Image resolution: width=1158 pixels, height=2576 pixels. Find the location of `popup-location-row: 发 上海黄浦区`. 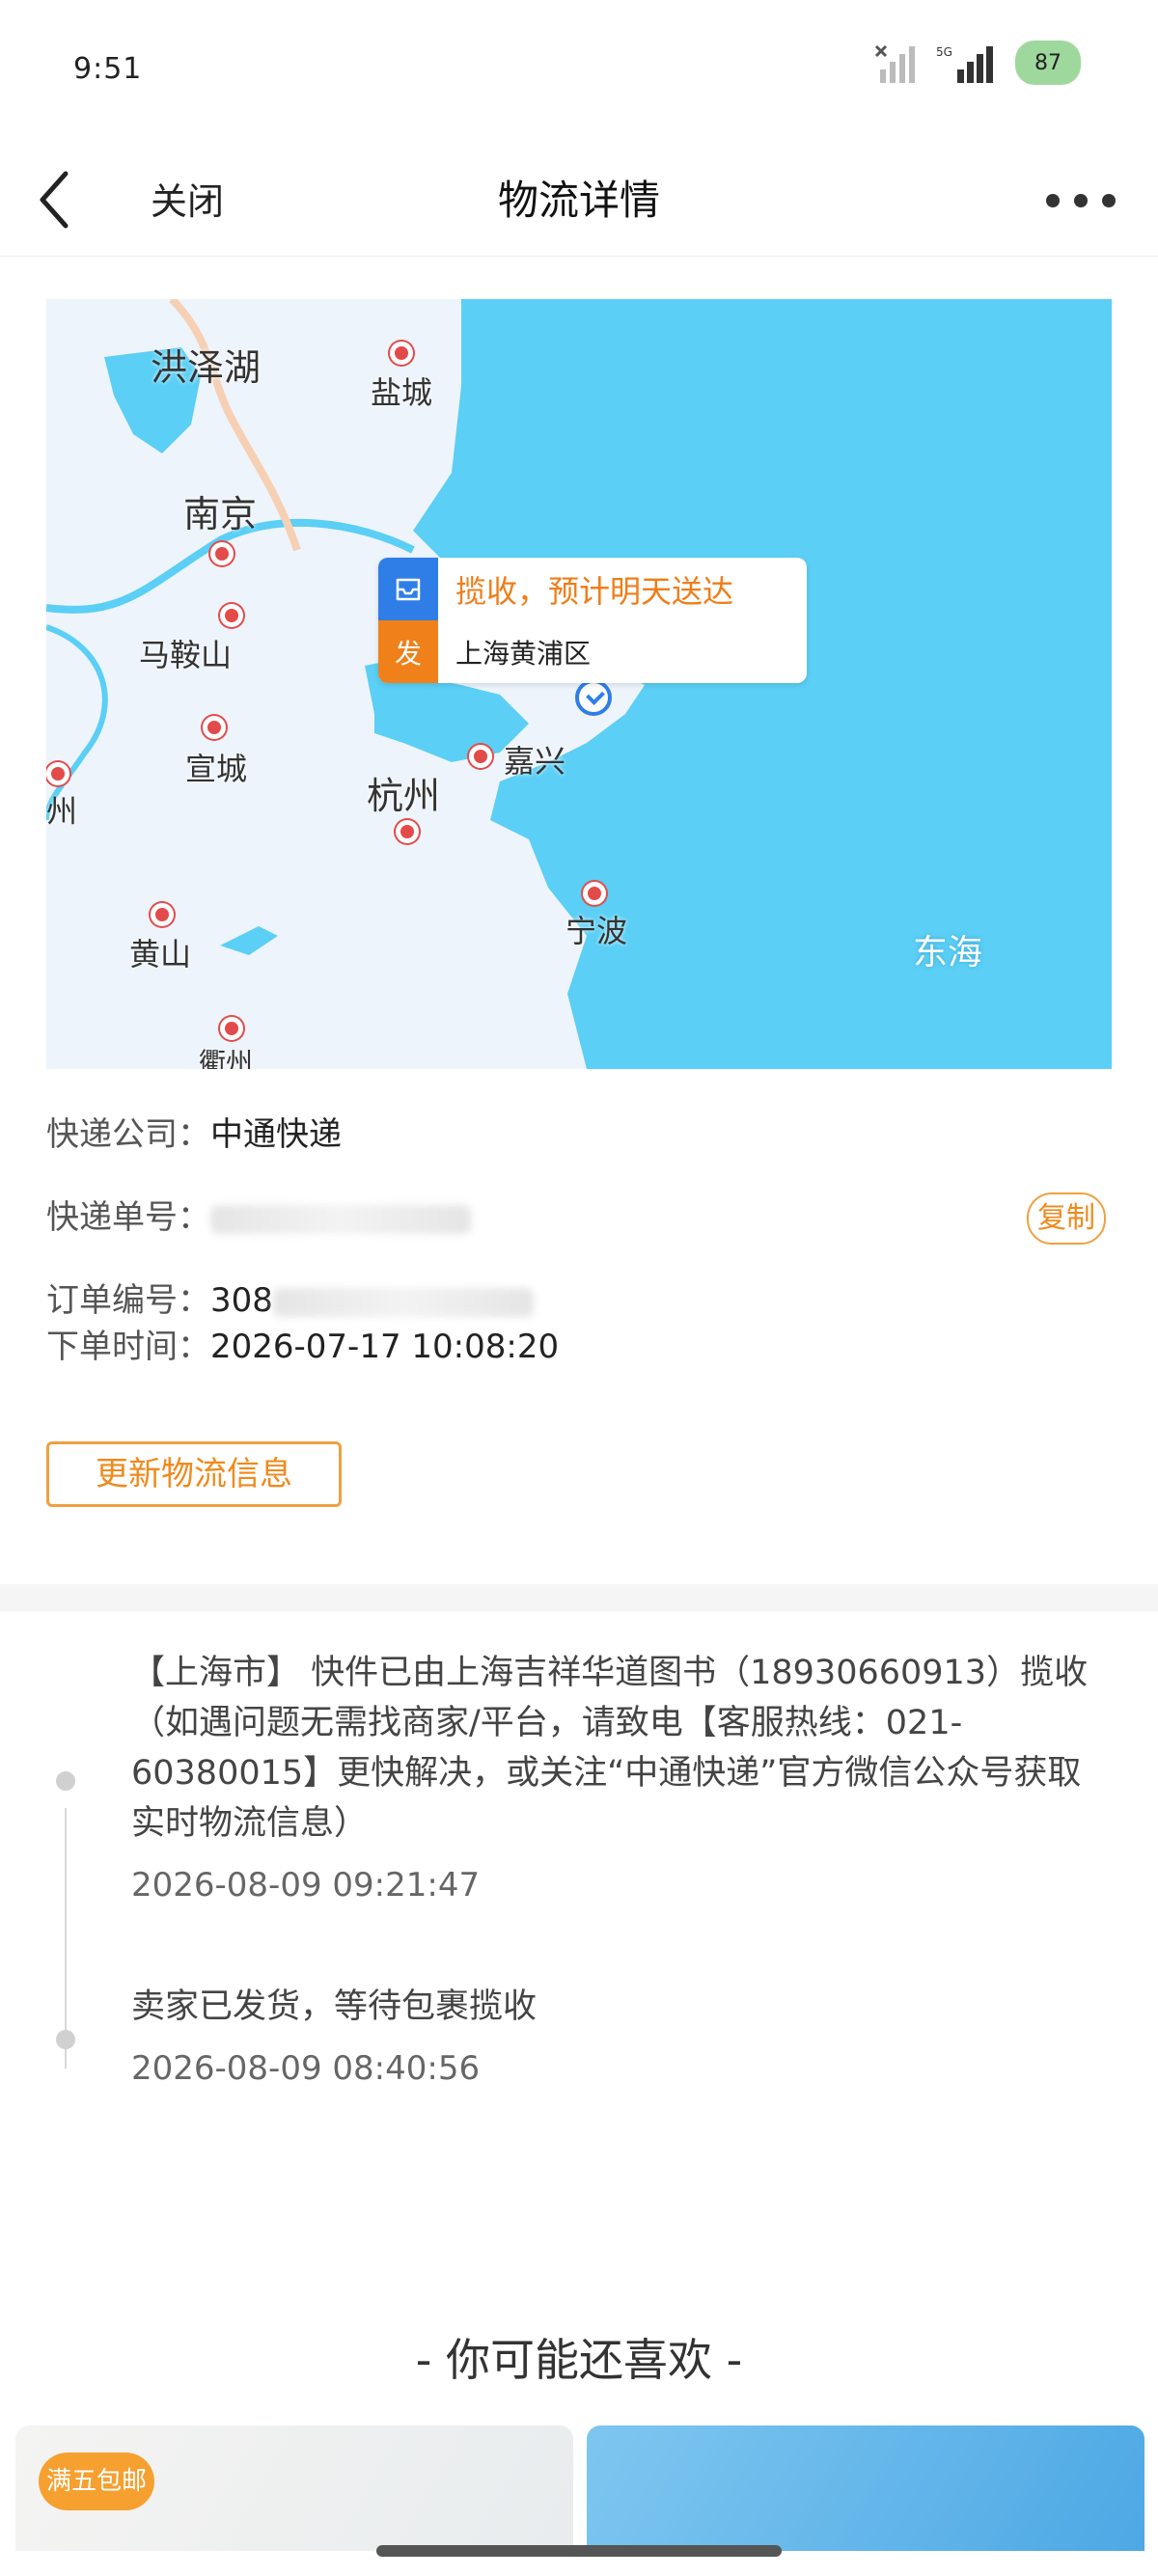

popup-location-row: 发 上海黄浦区 is located at coordinates (592, 652).